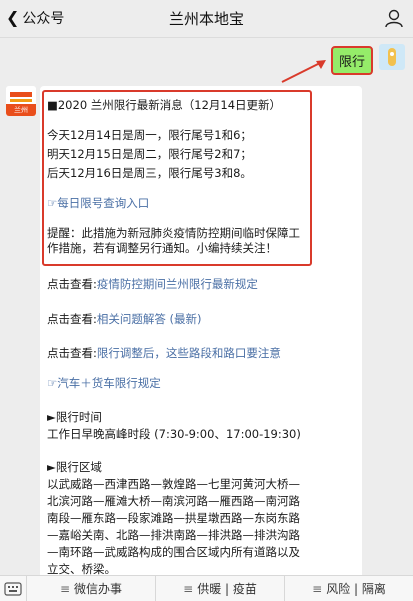  Describe the element at coordinates (177, 284) in the screenshot. I see `epidemic-rules-link: 疫情防控期间兰州限行最新规定` at that location.